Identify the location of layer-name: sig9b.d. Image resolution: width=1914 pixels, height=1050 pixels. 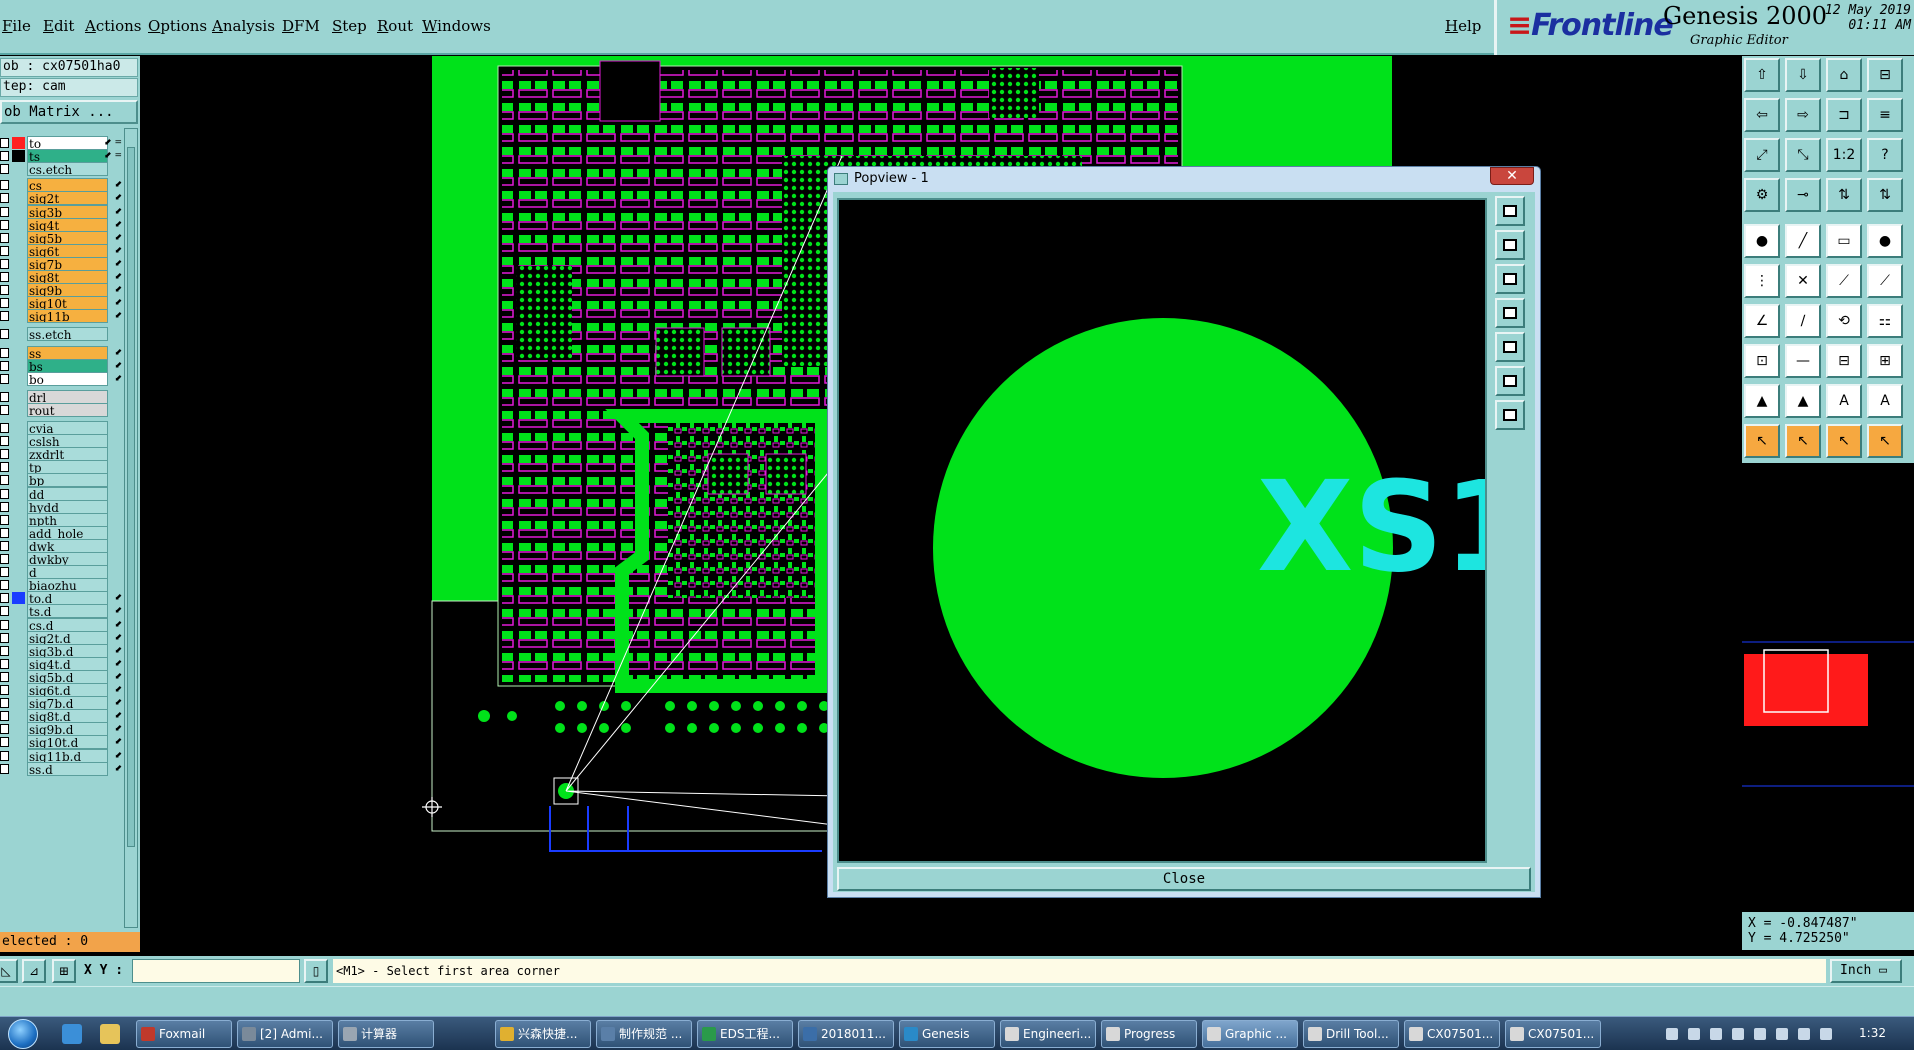
(67, 729).